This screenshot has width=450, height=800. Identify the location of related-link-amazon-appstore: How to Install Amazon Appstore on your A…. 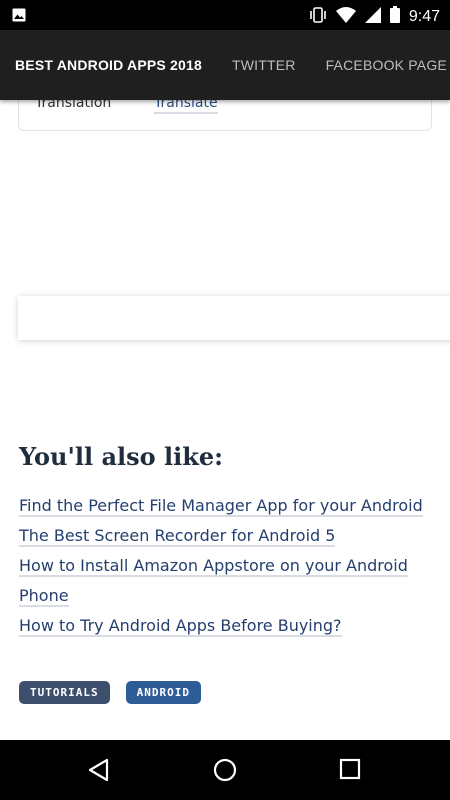
(213, 581).